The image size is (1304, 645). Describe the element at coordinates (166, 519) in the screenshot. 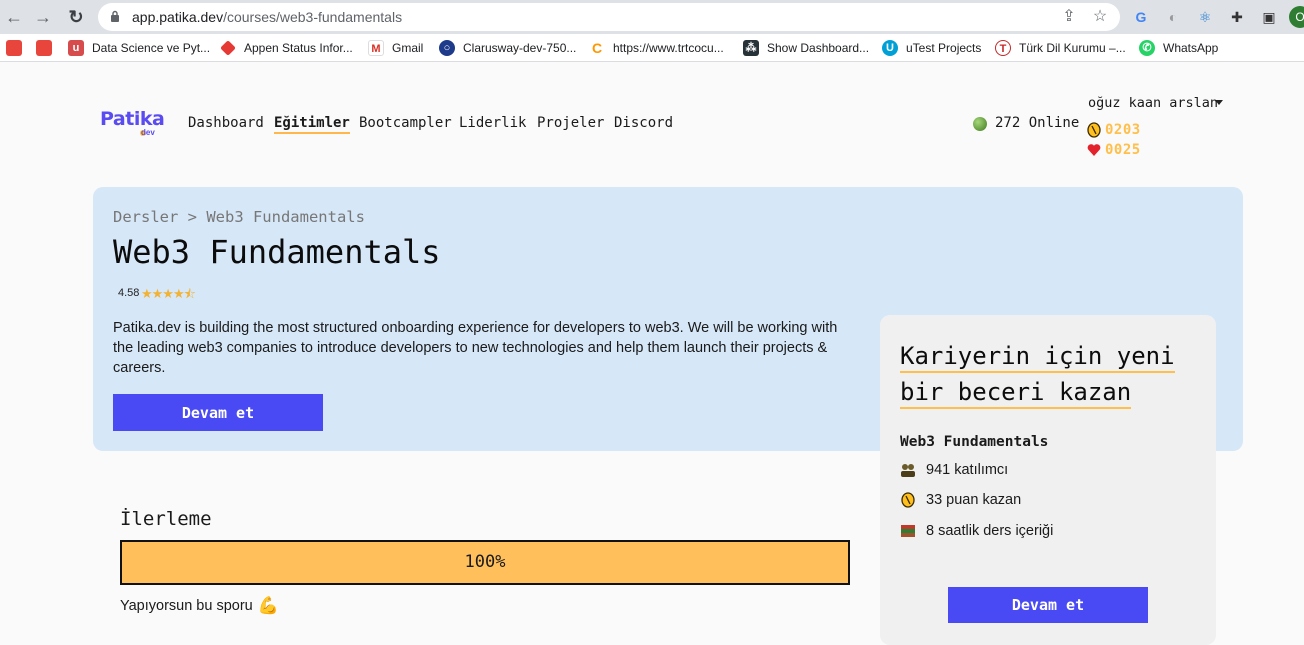

I see `progress-label: İlerleme` at that location.